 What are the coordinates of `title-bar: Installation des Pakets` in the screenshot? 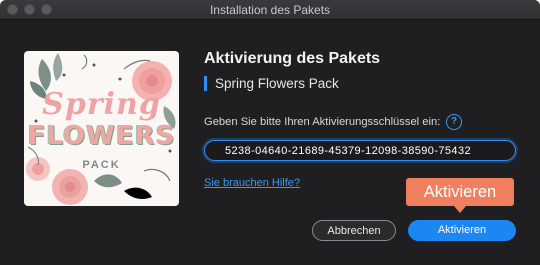 It's located at (270, 10).